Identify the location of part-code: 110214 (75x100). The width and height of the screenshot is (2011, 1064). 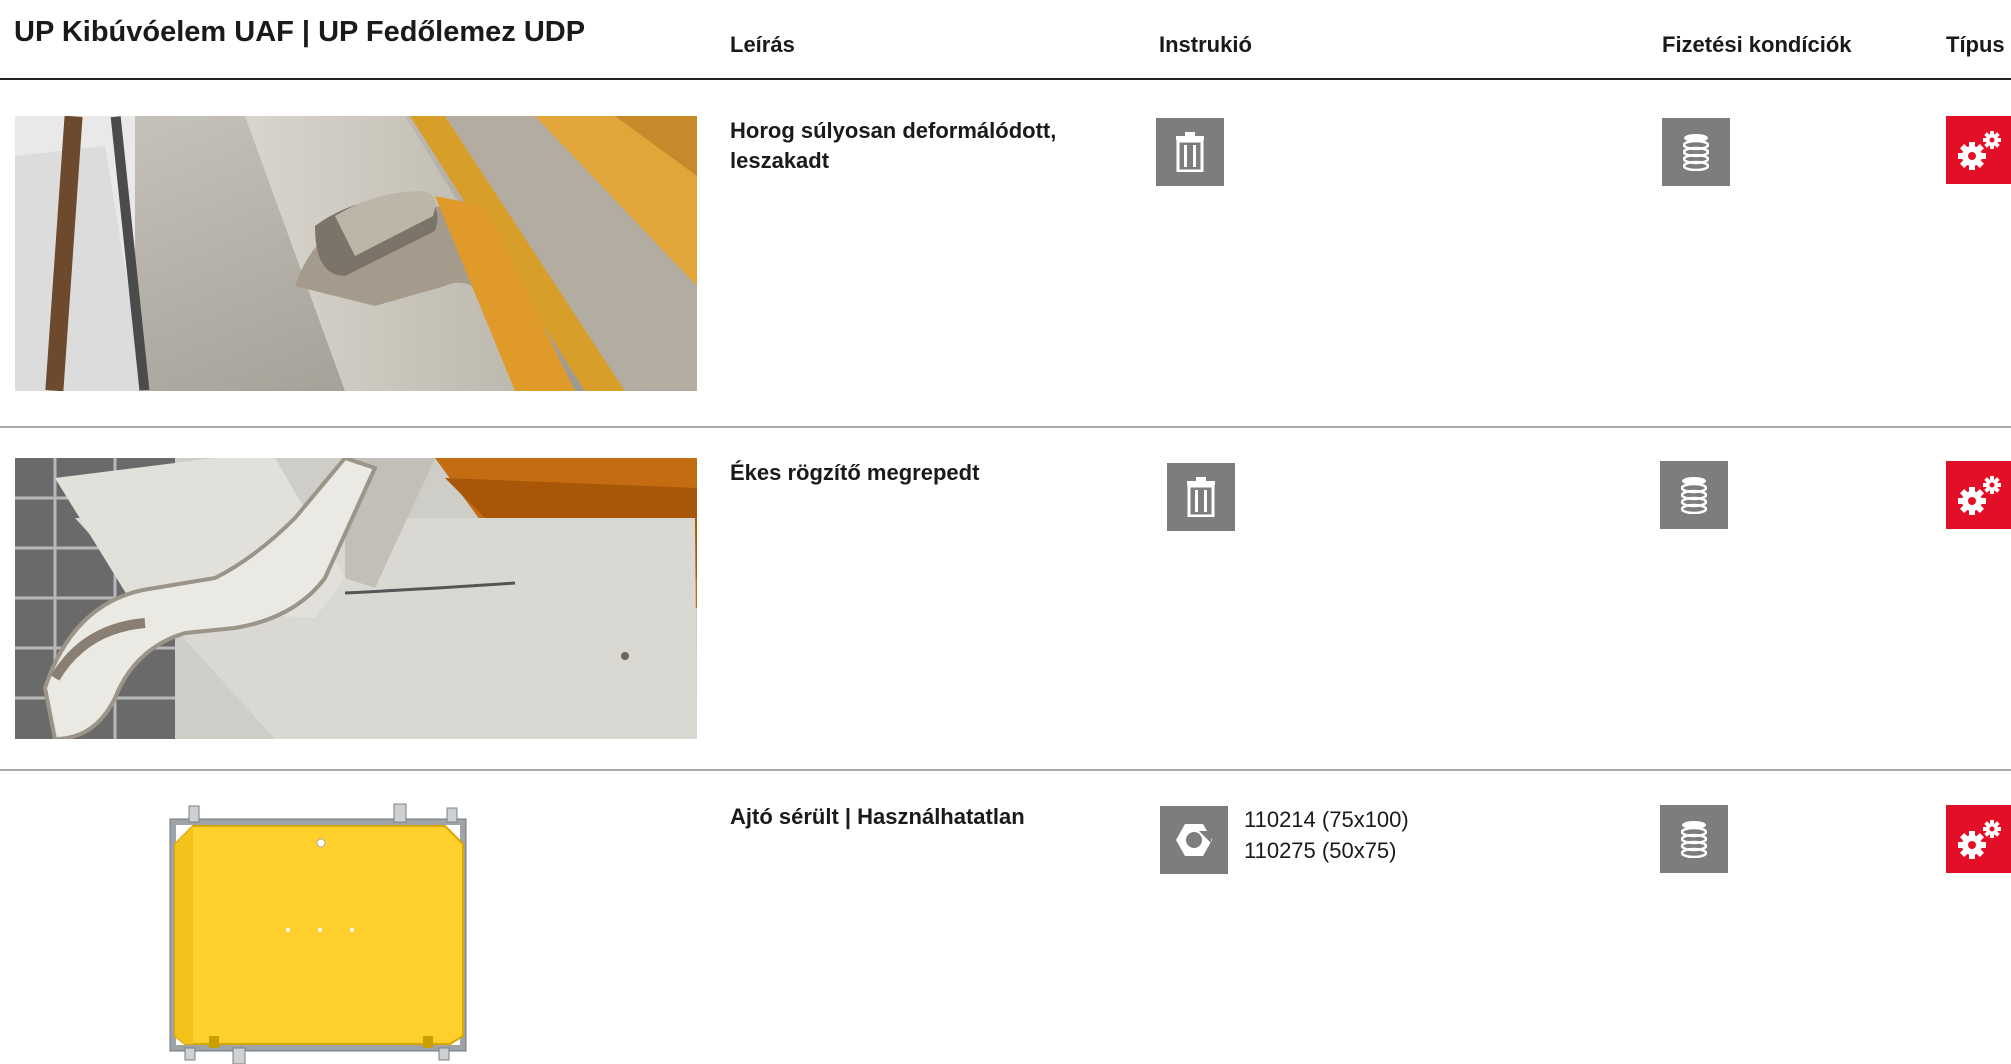
(1326, 819).